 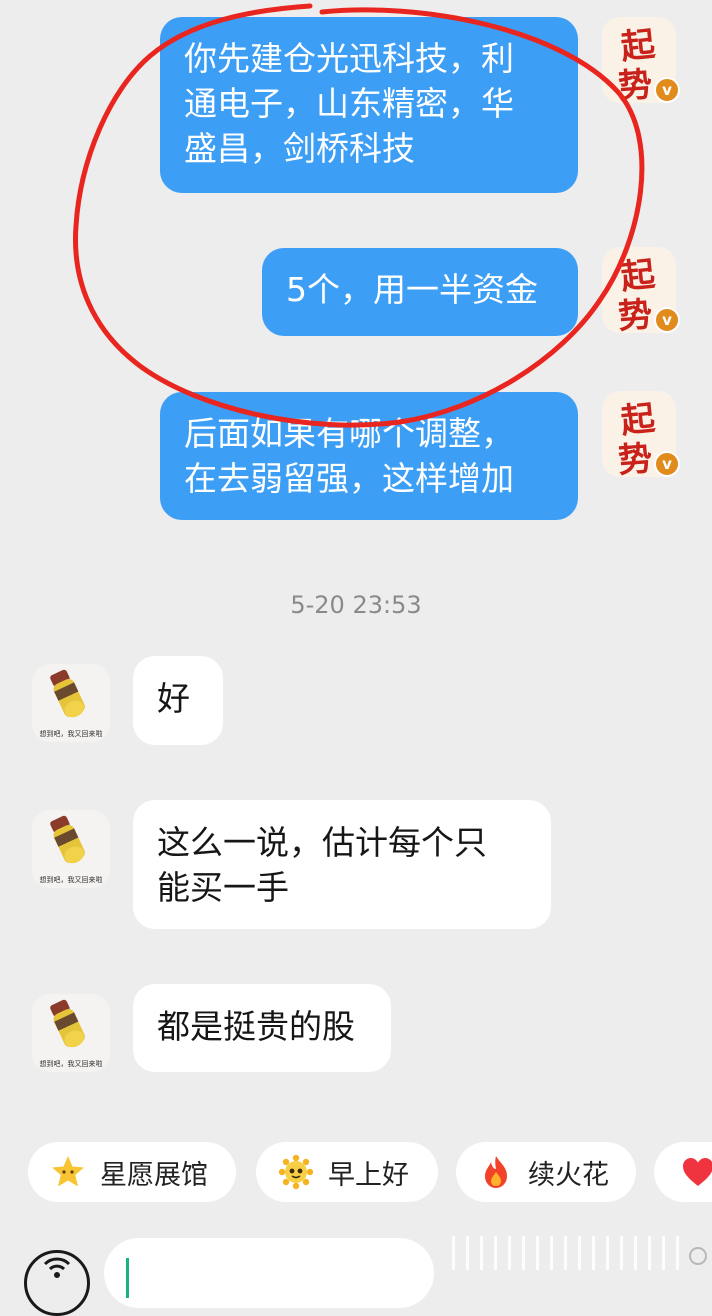 What do you see at coordinates (269, 1273) in the screenshot?
I see `message-input` at bounding box center [269, 1273].